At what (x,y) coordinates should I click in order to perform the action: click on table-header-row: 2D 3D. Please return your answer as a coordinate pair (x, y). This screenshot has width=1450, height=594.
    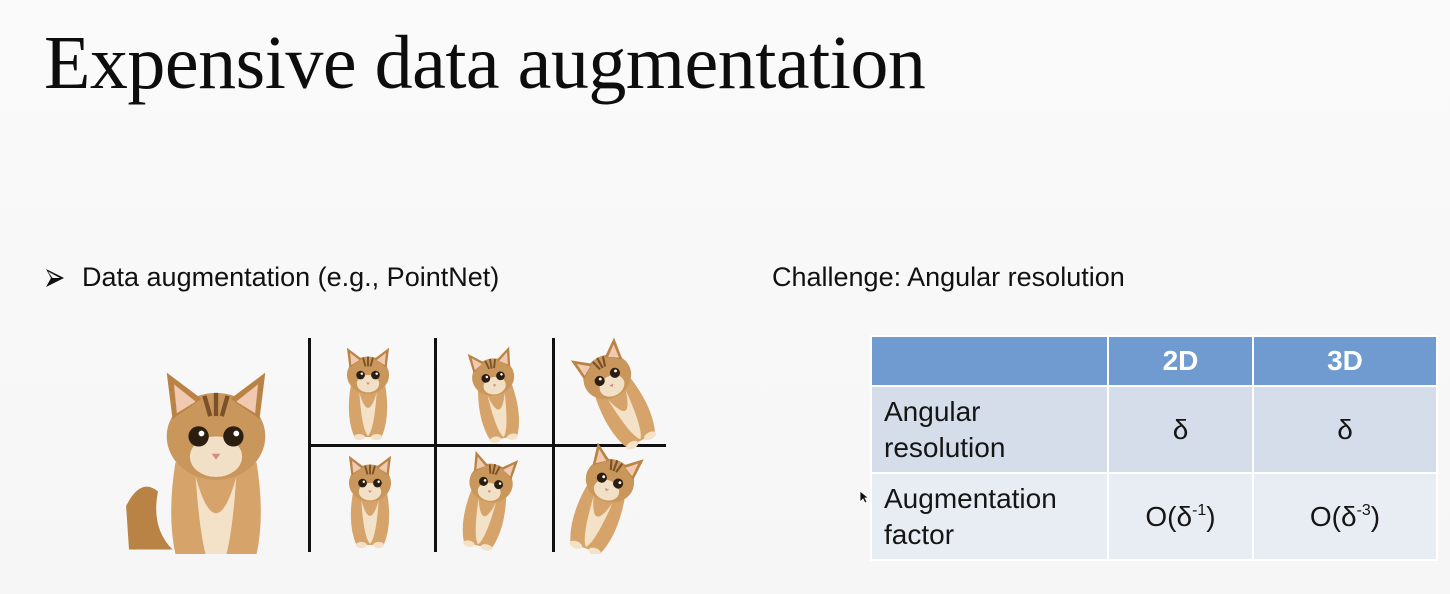
    Looking at the image, I should click on (1154, 361).